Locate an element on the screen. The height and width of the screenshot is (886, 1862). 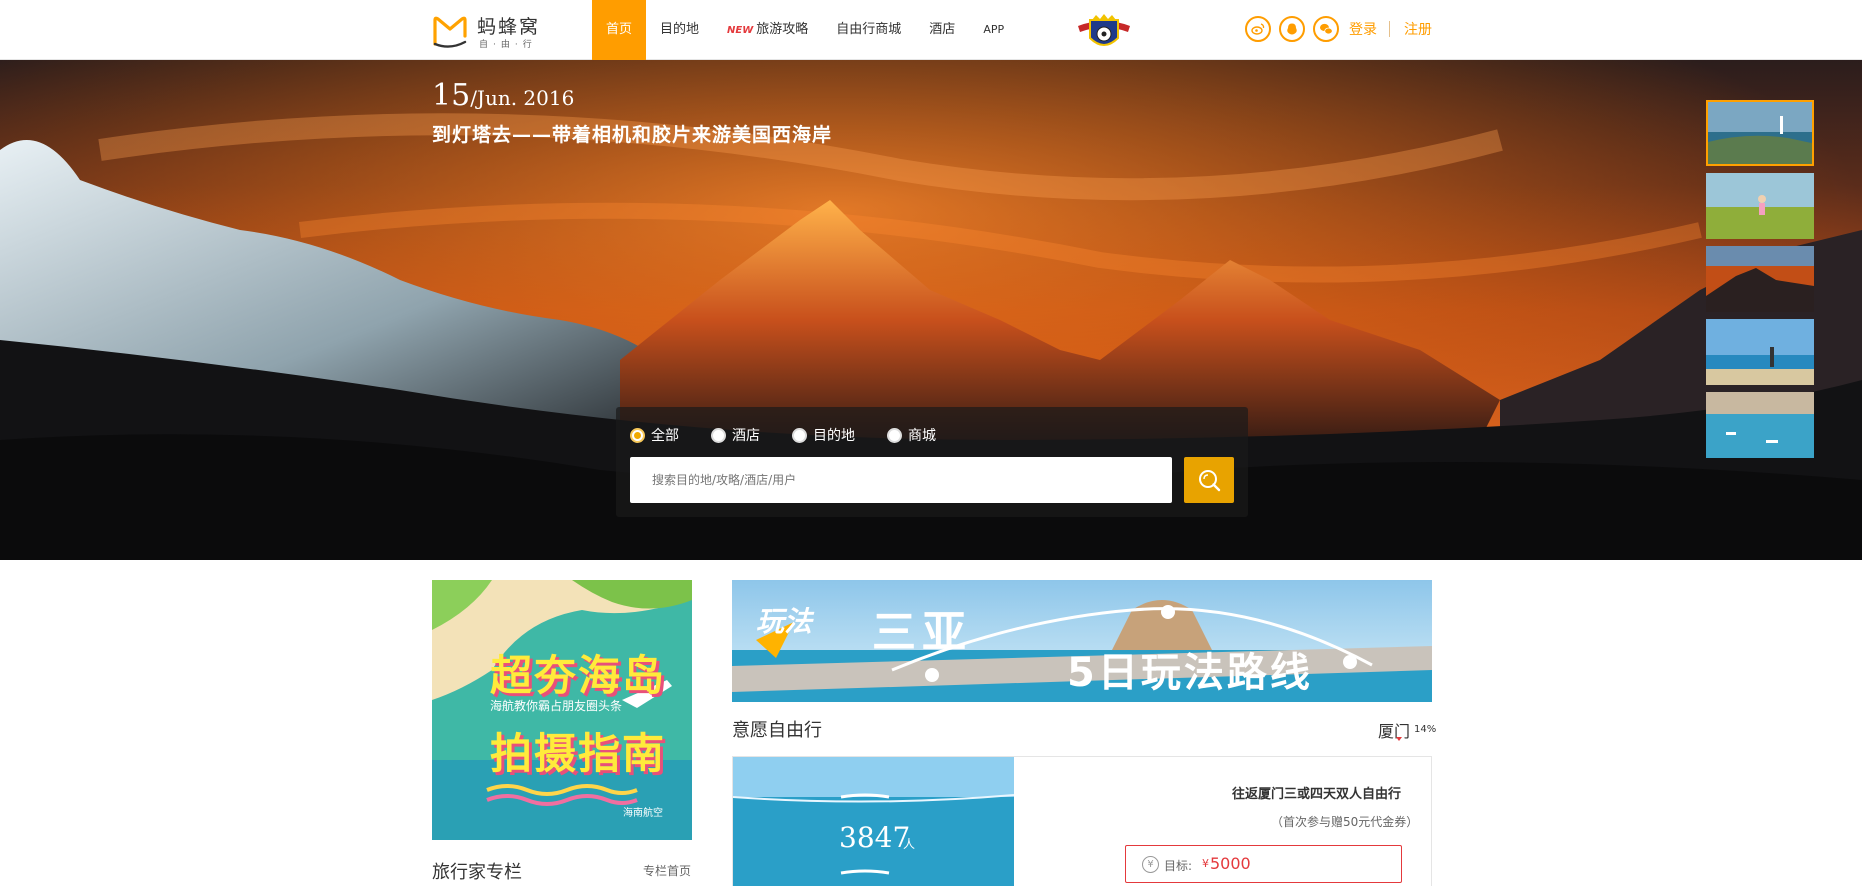
logo-subtitle: 自·由·行 is located at coordinates (508, 45).